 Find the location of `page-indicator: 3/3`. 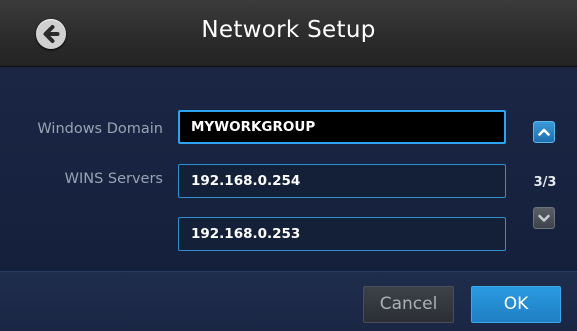

page-indicator: 3/3 is located at coordinates (545, 182).